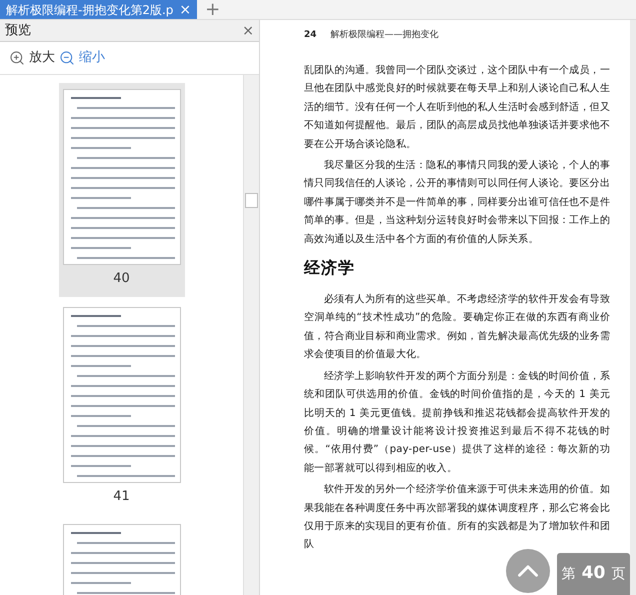 This screenshot has width=636, height=595. I want to click on body-paragraph: 必须有人为所有的这些买单。不考虑经济学的软件开发会有导致空洞单纯的“技术性成功”的危险。要确定你正在做的东西有商业价值，符合商业目标和商业需求。例如，首先解决最高优先级的业务需求会使项目的价值最大化。, so click(457, 327).